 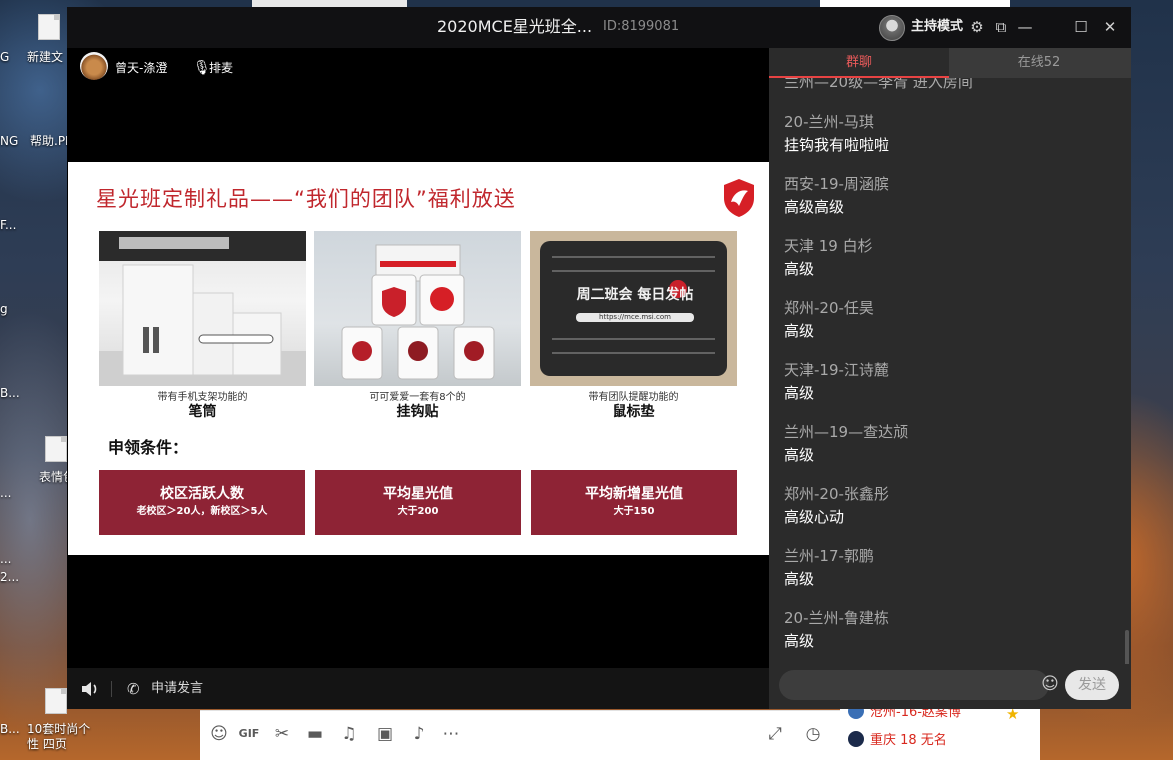 What do you see at coordinates (633, 397) in the screenshot?
I see `item-description: 带有团队提醒功能的` at bounding box center [633, 397].